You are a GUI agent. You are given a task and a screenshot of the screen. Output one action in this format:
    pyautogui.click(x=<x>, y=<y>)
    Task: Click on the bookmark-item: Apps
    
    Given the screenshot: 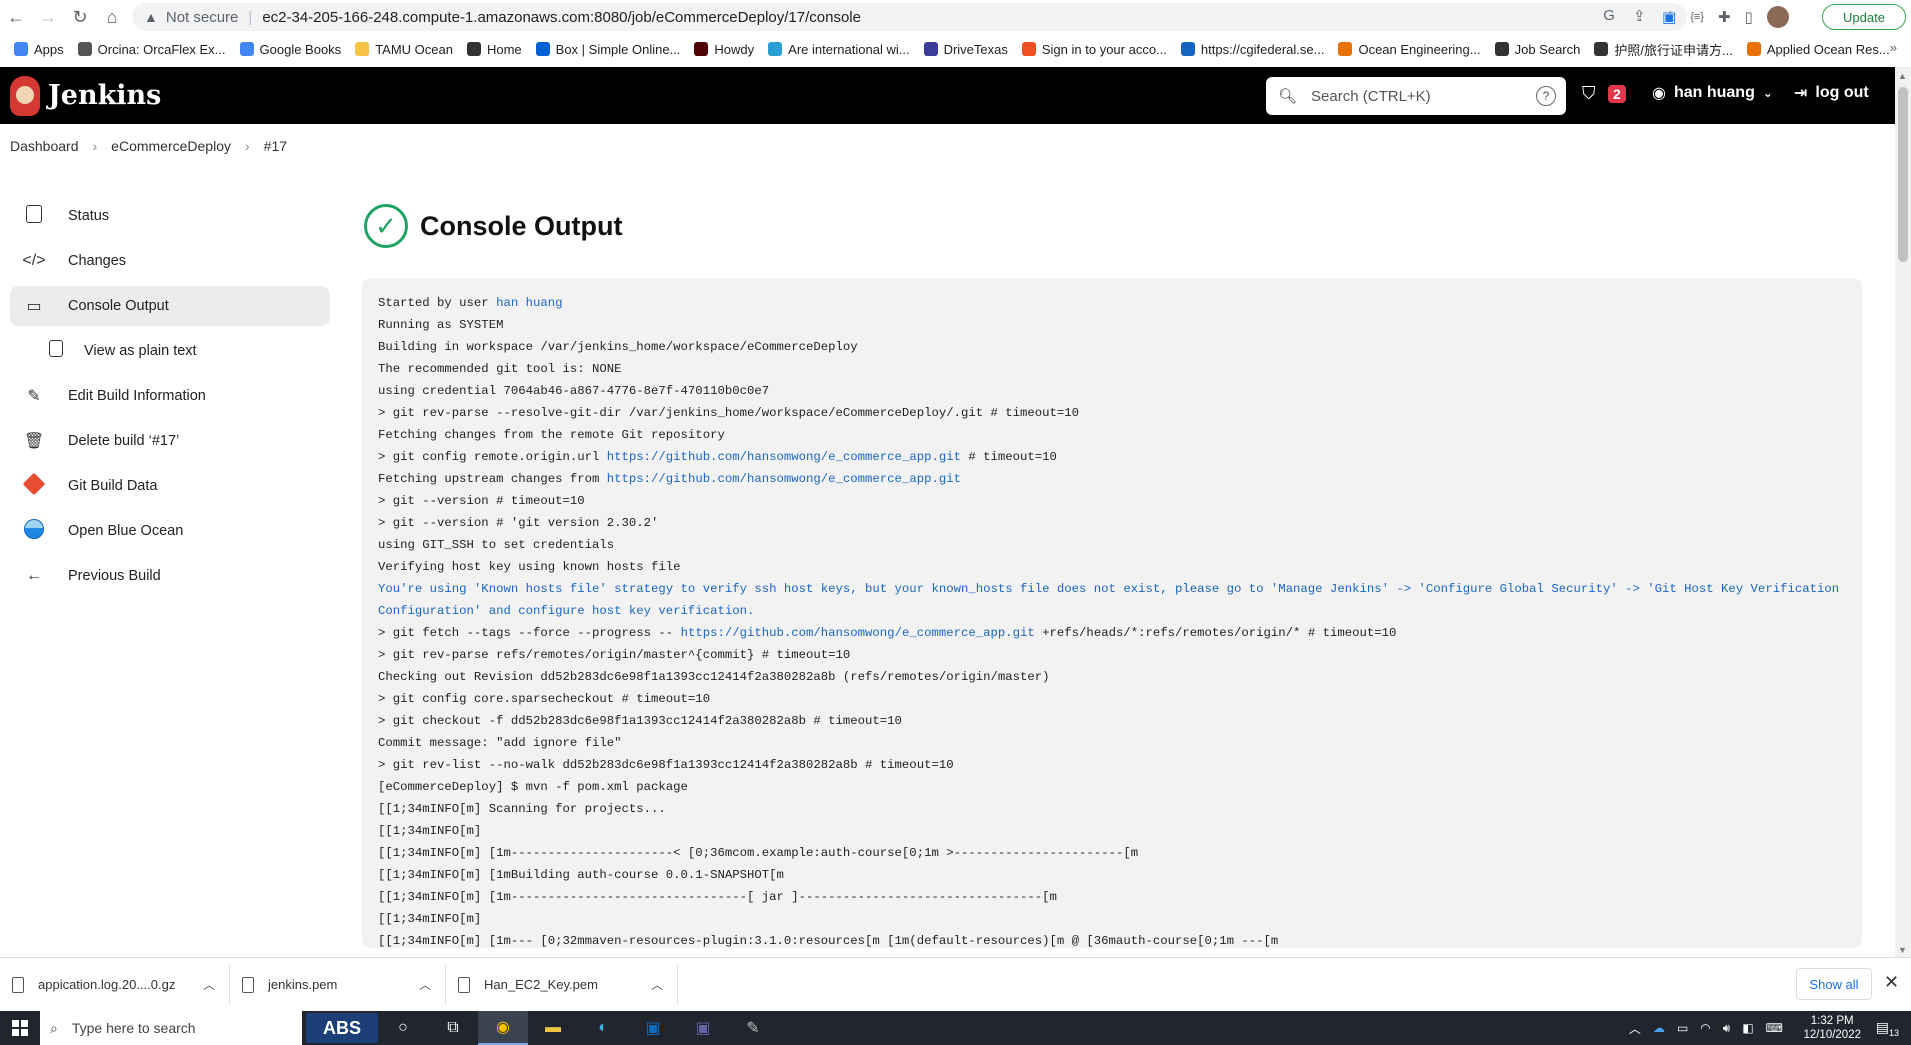 What is the action you would take?
    pyautogui.click(x=39, y=49)
    